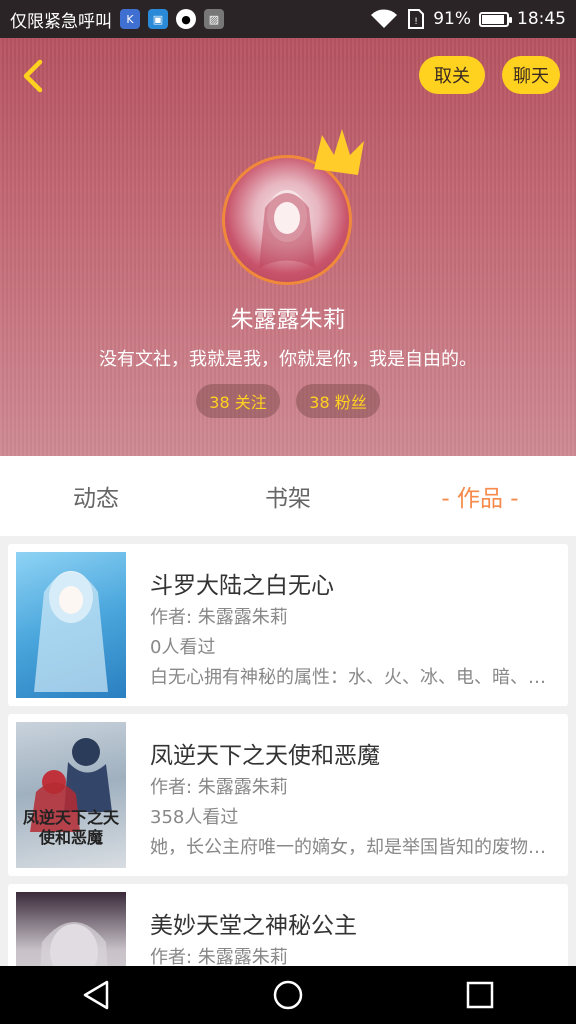  Describe the element at coordinates (71, 795) in the screenshot. I see `book-cover: 凤逆天下之天使和恶魔` at that location.